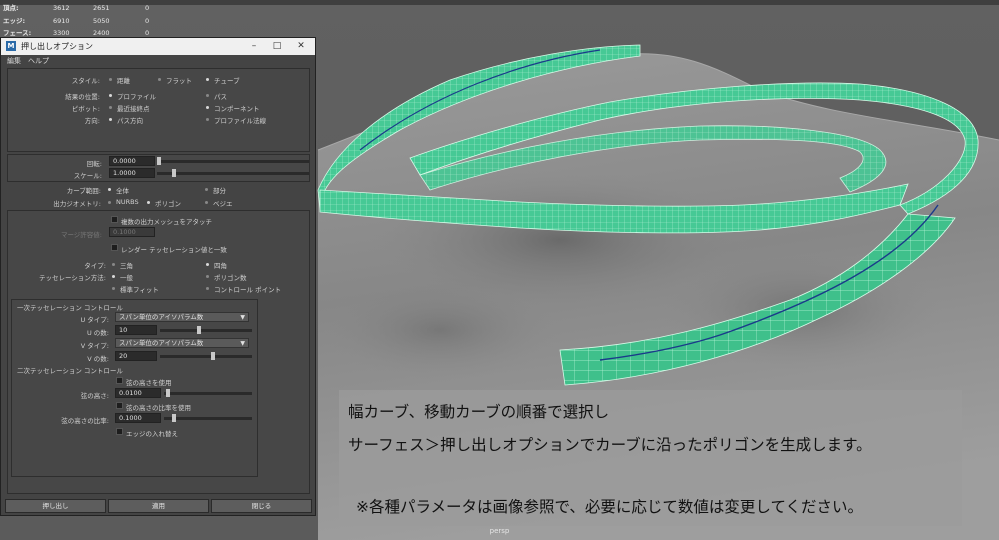 This screenshot has width=999, height=540. I want to click on u-type-dropdown: スパン単位のアイソパラム数 ▼, so click(182, 317).